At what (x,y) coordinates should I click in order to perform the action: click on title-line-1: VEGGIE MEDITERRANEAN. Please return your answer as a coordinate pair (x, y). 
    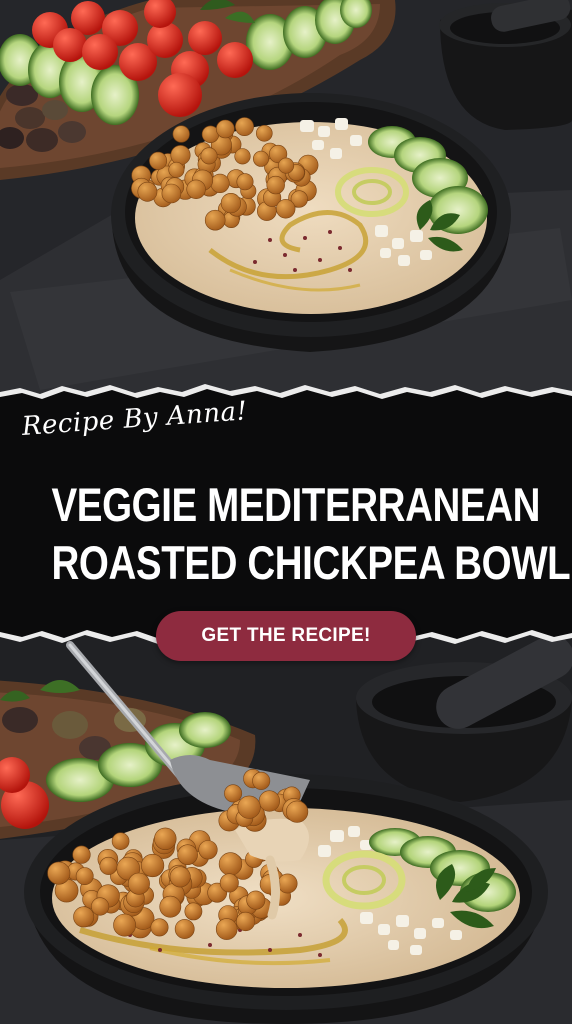
    Looking at the image, I should click on (296, 504).